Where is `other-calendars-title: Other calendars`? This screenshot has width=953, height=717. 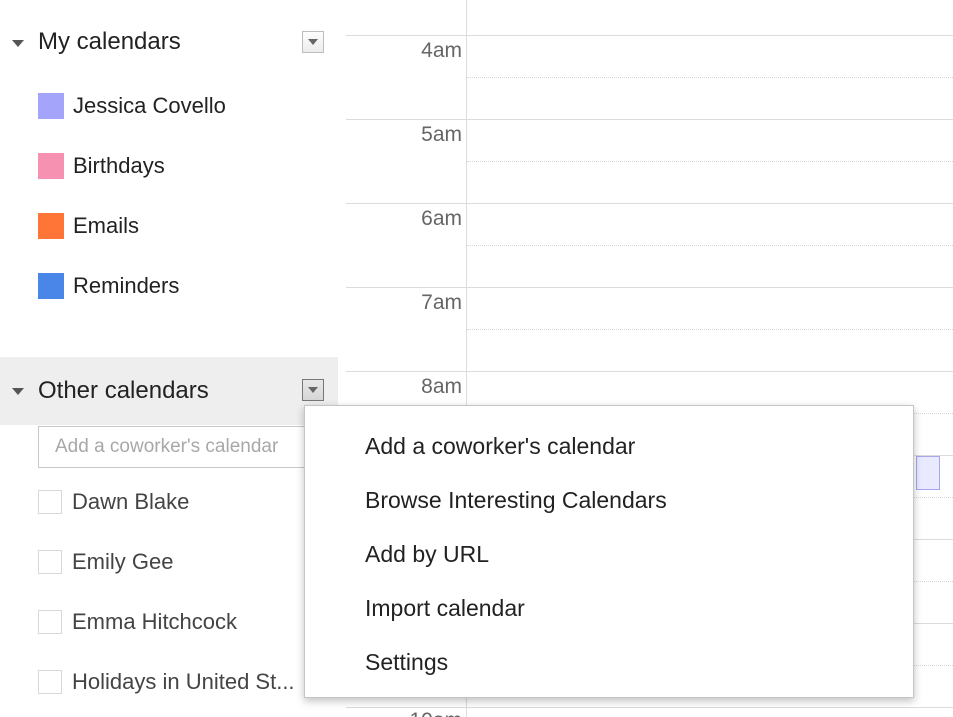
other-calendars-title: Other calendars is located at coordinates (123, 390).